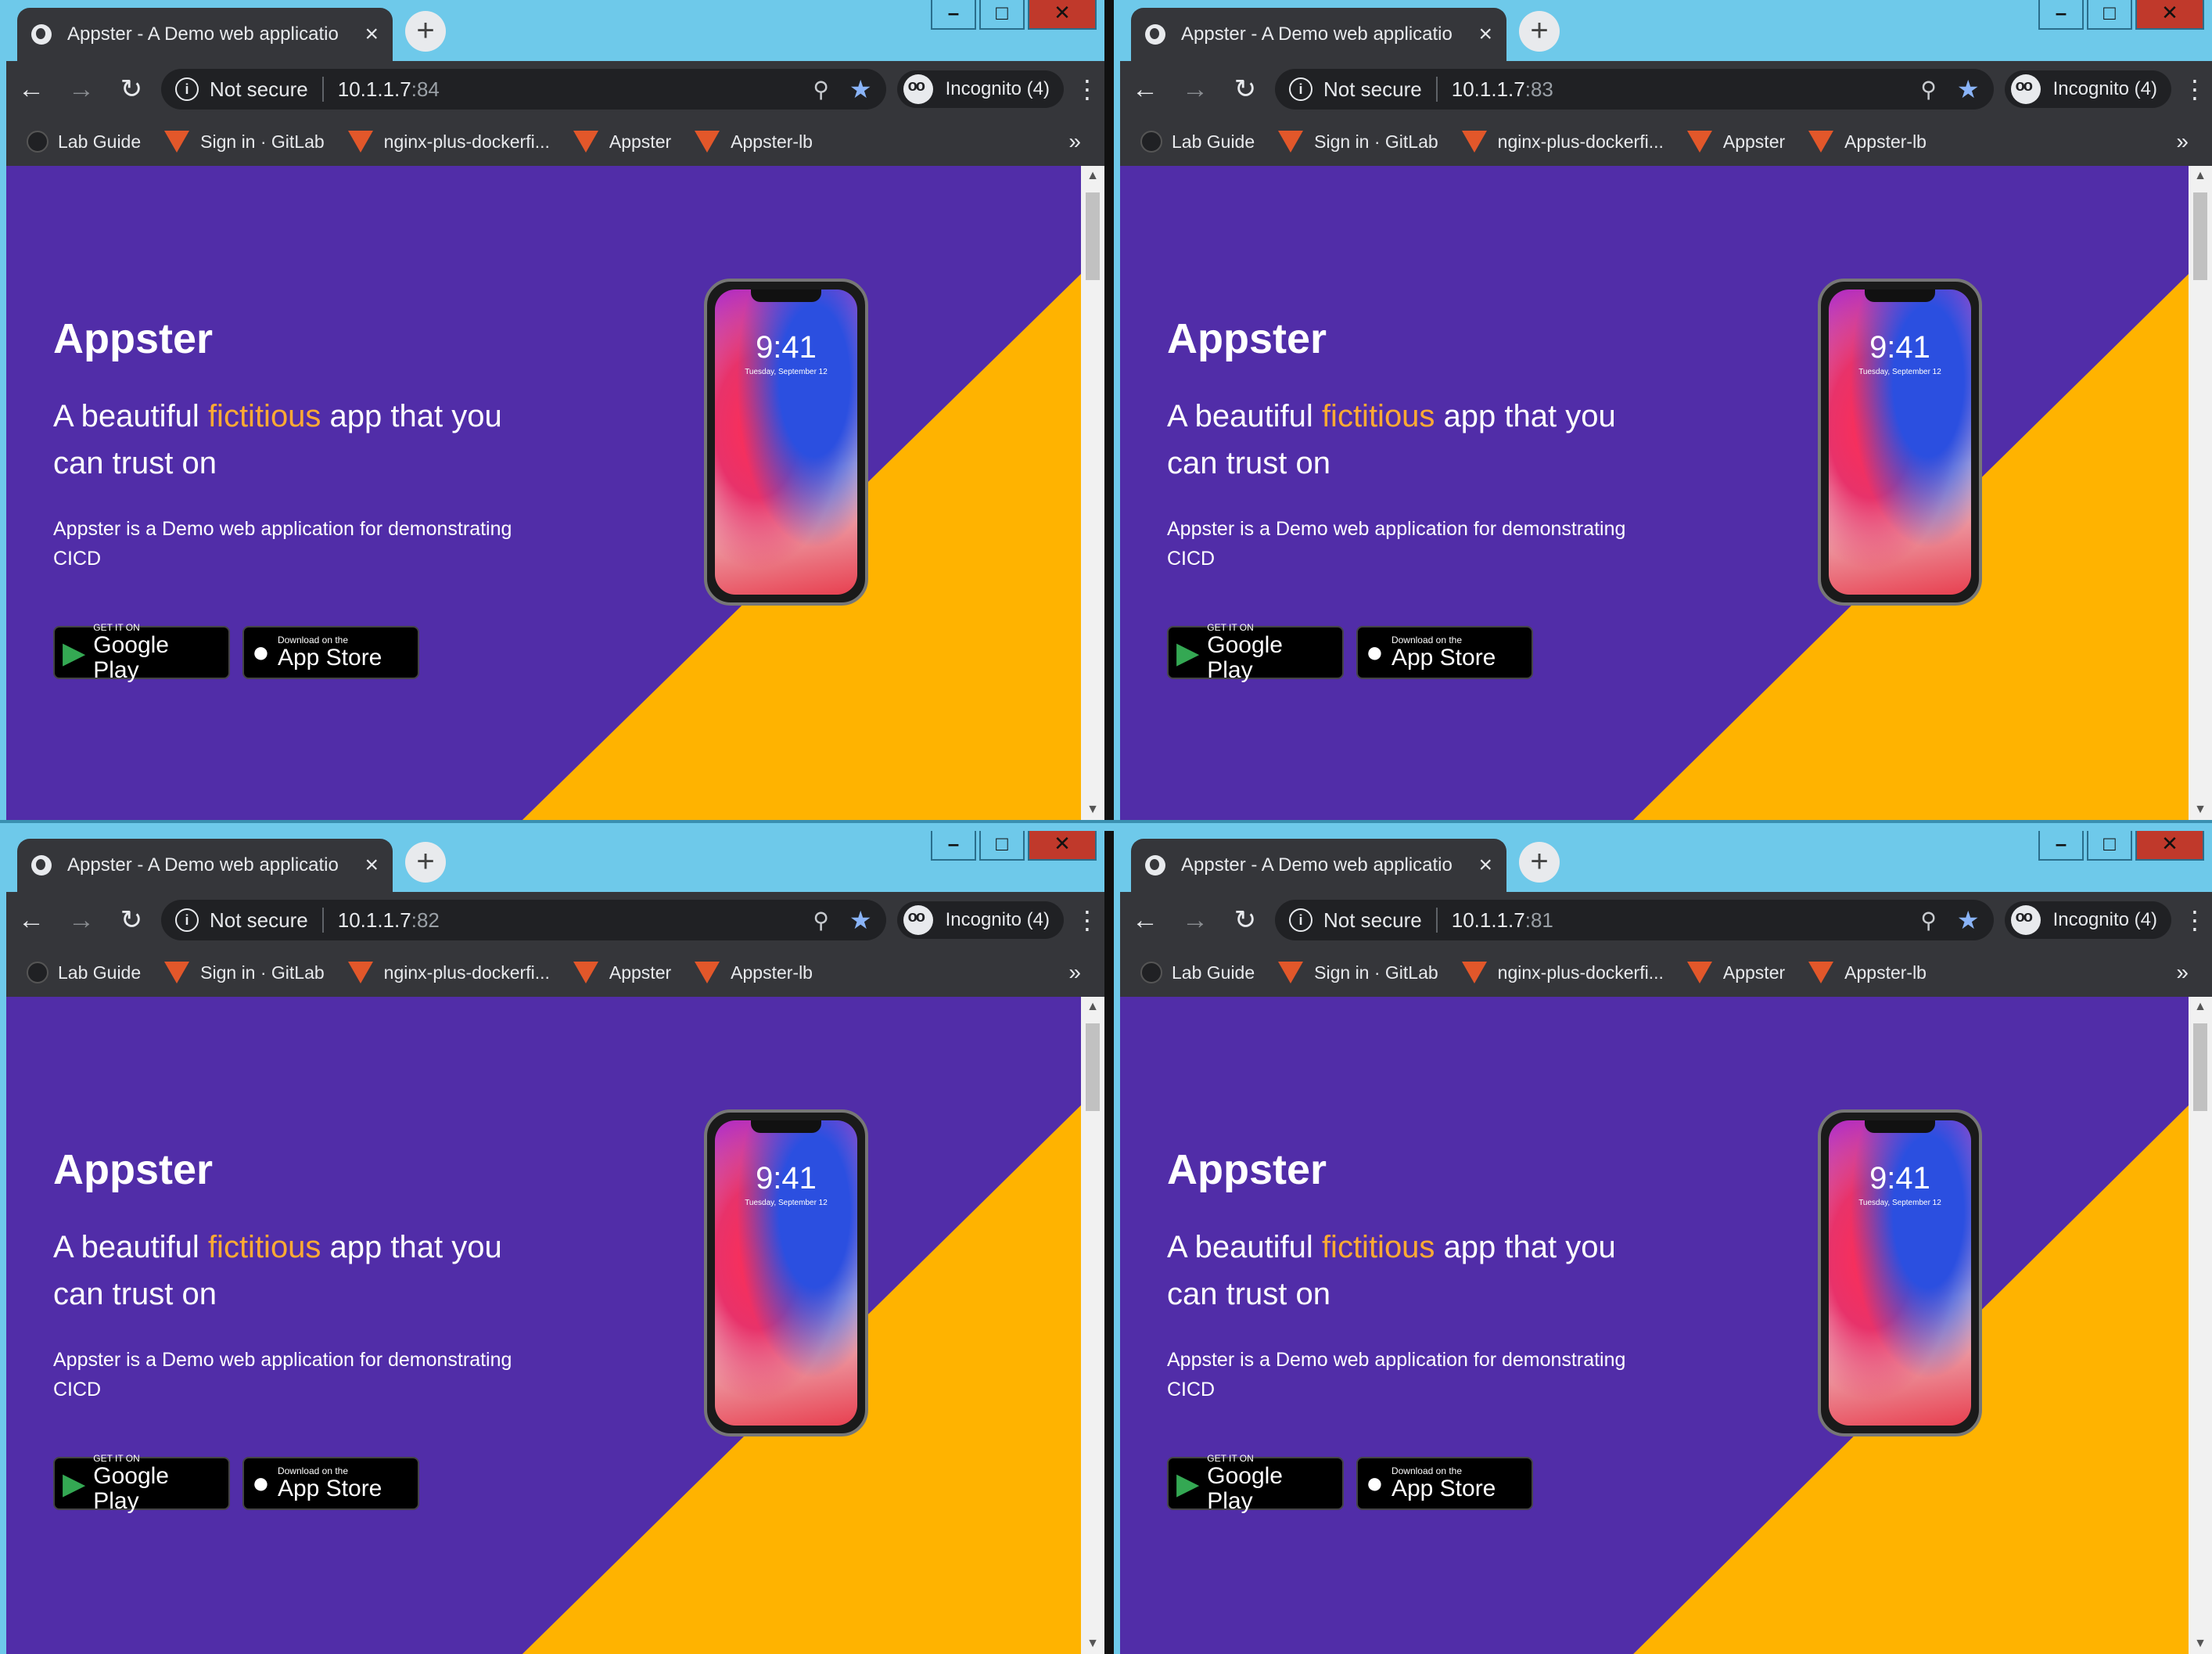  I want to click on address-bar: i Not secure 10.1.1.7:83 ⚲ ★, so click(1634, 89).